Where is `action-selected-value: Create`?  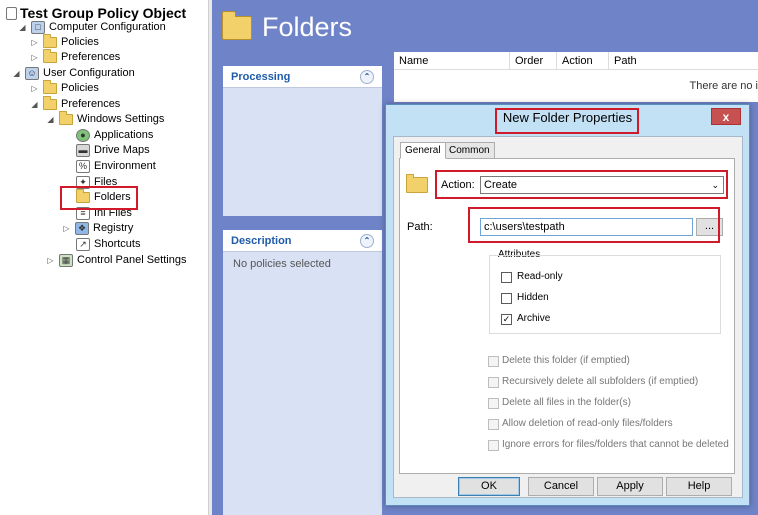 action-selected-value: Create is located at coordinates (501, 185).